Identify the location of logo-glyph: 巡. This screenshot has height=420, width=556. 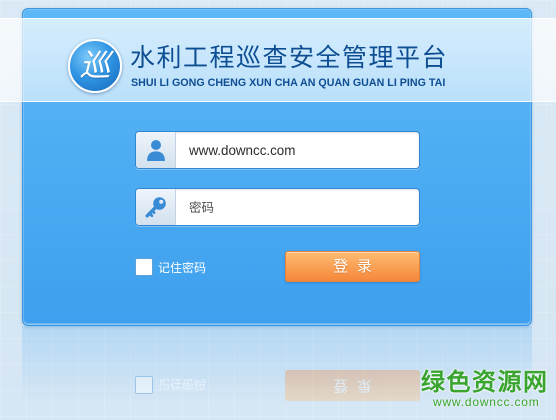
(95, 65).